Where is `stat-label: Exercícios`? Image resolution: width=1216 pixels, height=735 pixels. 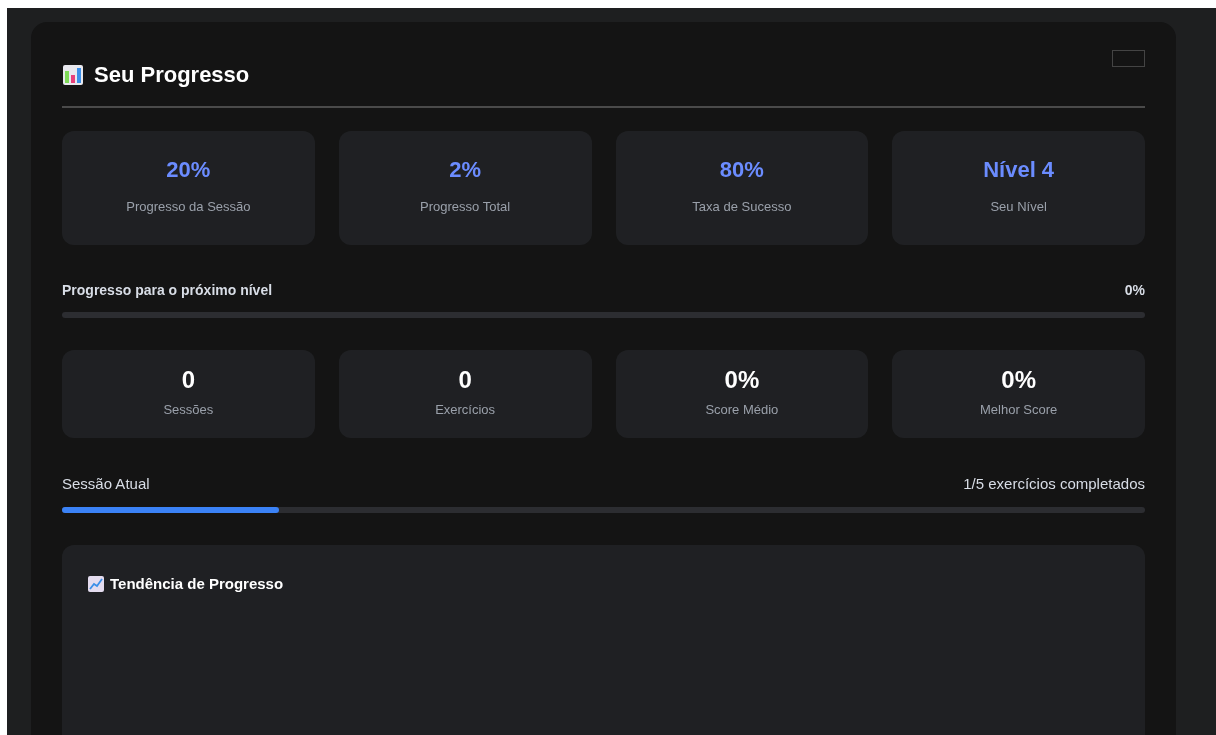
stat-label: Exercícios is located at coordinates (465, 410).